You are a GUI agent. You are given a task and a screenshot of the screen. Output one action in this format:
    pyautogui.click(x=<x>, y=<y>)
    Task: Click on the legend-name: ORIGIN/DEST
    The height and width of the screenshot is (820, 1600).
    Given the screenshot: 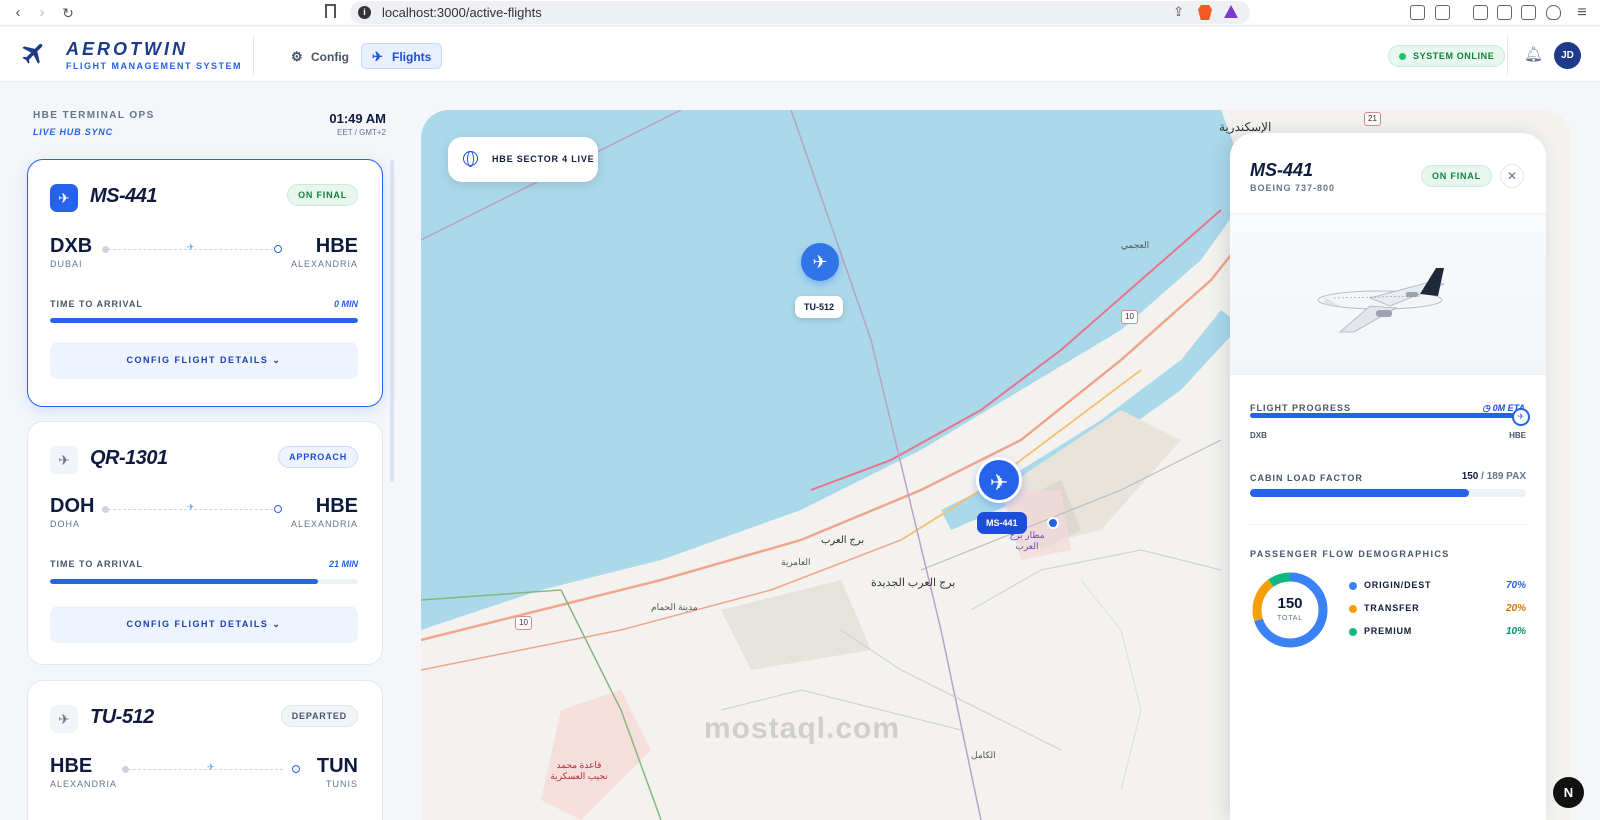 What is the action you would take?
    pyautogui.click(x=1398, y=585)
    